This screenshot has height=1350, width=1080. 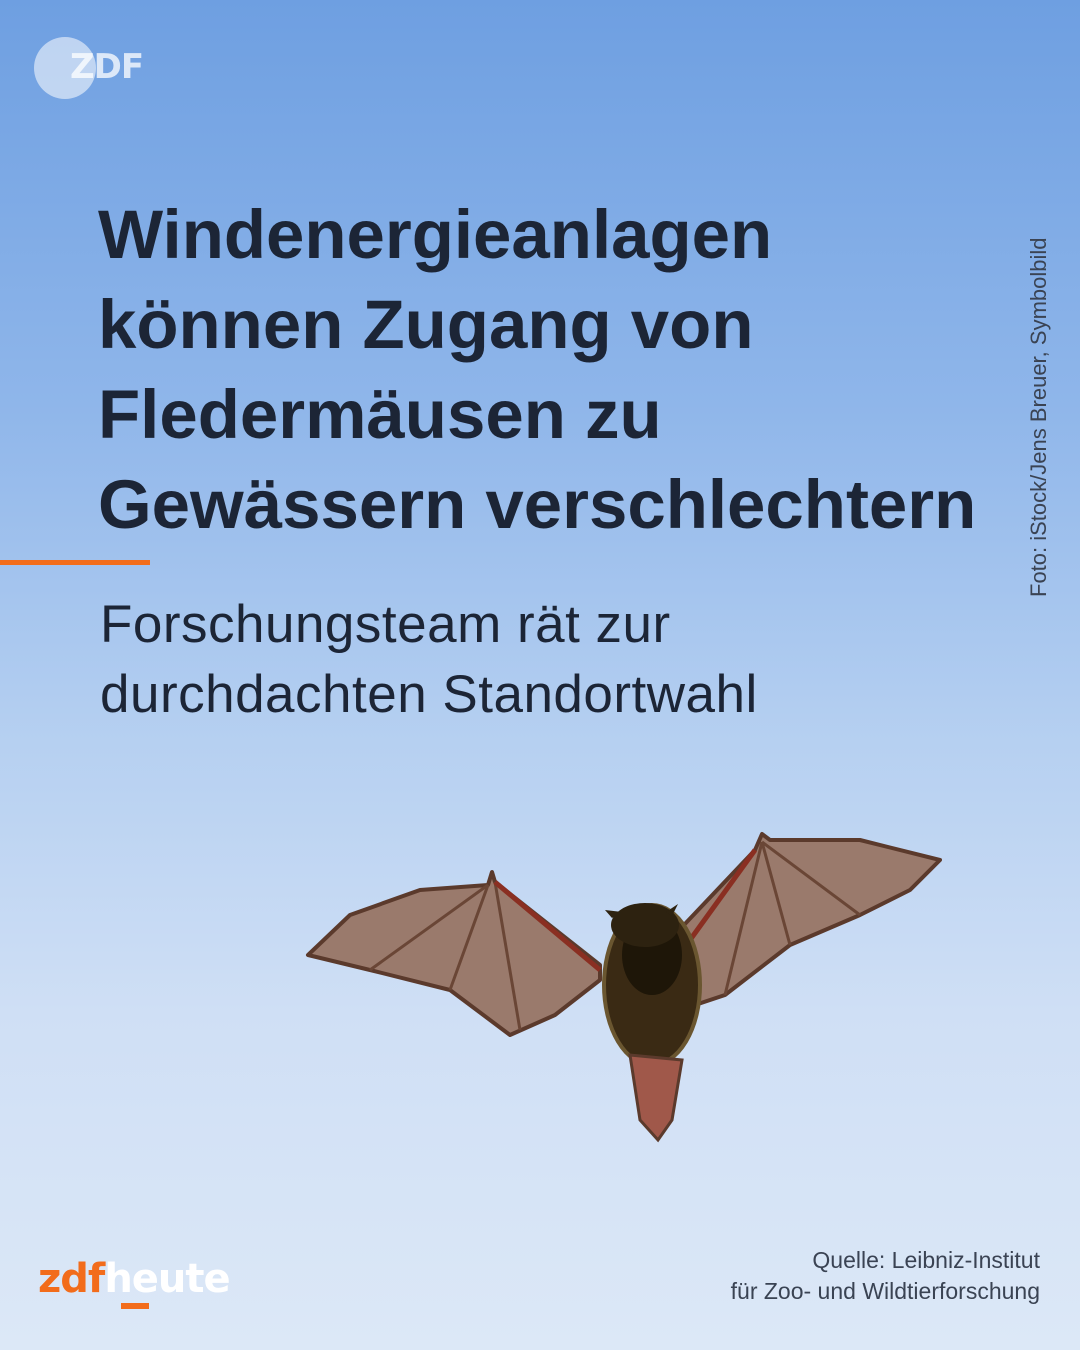 I want to click on bat-left-wing, so click(x=454, y=953).